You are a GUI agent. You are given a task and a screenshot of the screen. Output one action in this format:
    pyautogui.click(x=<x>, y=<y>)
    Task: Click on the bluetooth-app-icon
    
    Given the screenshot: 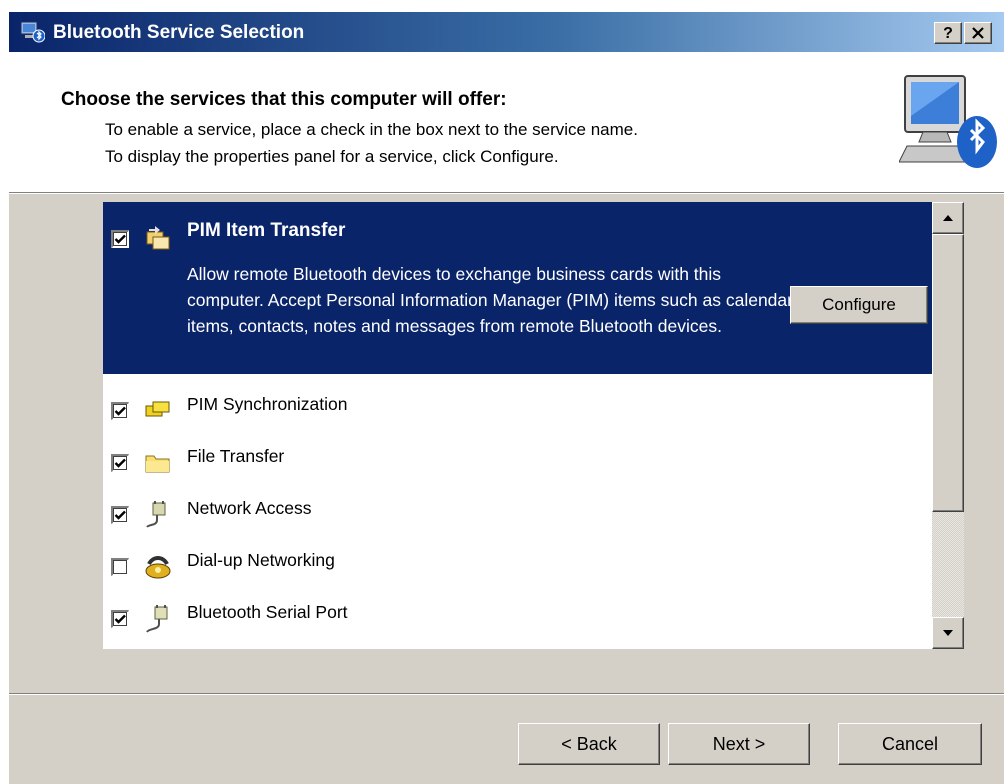 What is the action you would take?
    pyautogui.click(x=32, y=32)
    